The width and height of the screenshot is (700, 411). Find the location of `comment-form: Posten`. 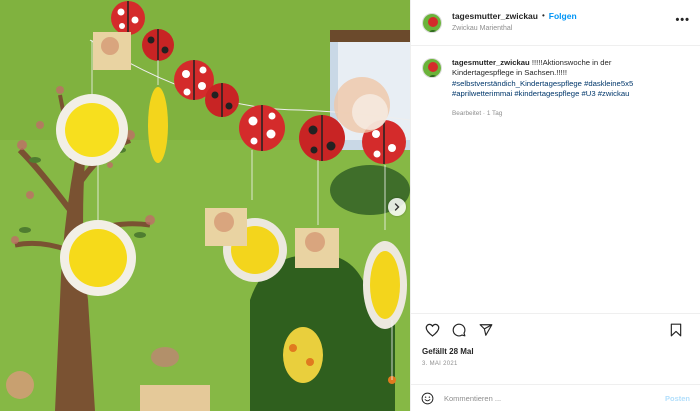

comment-form: Posten is located at coordinates (555, 397).